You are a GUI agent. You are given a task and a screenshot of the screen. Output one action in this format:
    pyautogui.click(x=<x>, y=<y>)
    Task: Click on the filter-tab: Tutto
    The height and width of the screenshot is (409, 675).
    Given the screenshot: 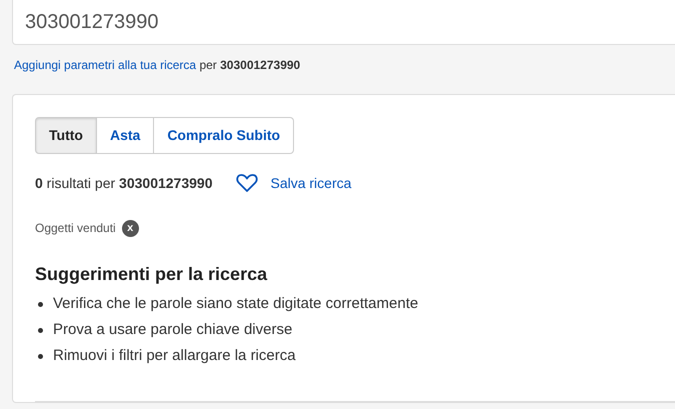 What is the action you would take?
    pyautogui.click(x=66, y=135)
    